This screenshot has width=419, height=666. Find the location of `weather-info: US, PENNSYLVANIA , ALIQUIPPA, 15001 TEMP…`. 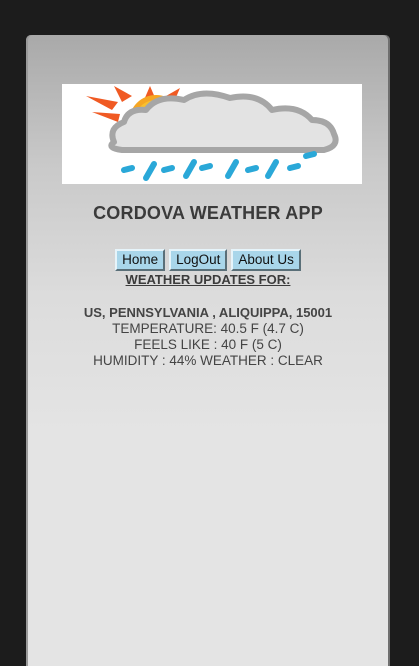

weather-info: US, PENNSYLVANIA , ALIQUIPPA, 15001 TEMP… is located at coordinates (208, 337).